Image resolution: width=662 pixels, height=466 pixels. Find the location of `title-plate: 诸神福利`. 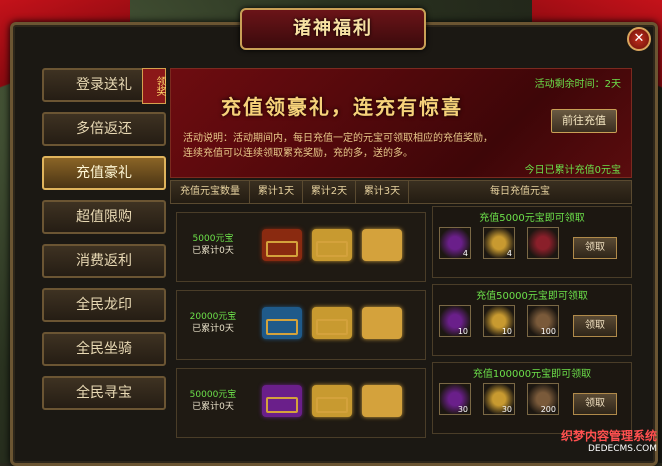

title-plate: 诸神福利 is located at coordinates (333, 29).